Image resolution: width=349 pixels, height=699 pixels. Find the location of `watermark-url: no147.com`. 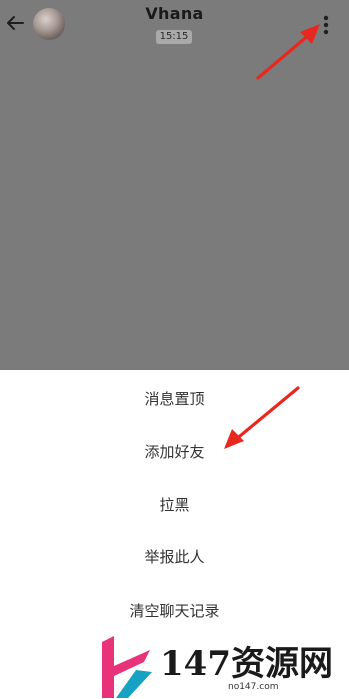

watermark-url: no147.com is located at coordinates (253, 687).